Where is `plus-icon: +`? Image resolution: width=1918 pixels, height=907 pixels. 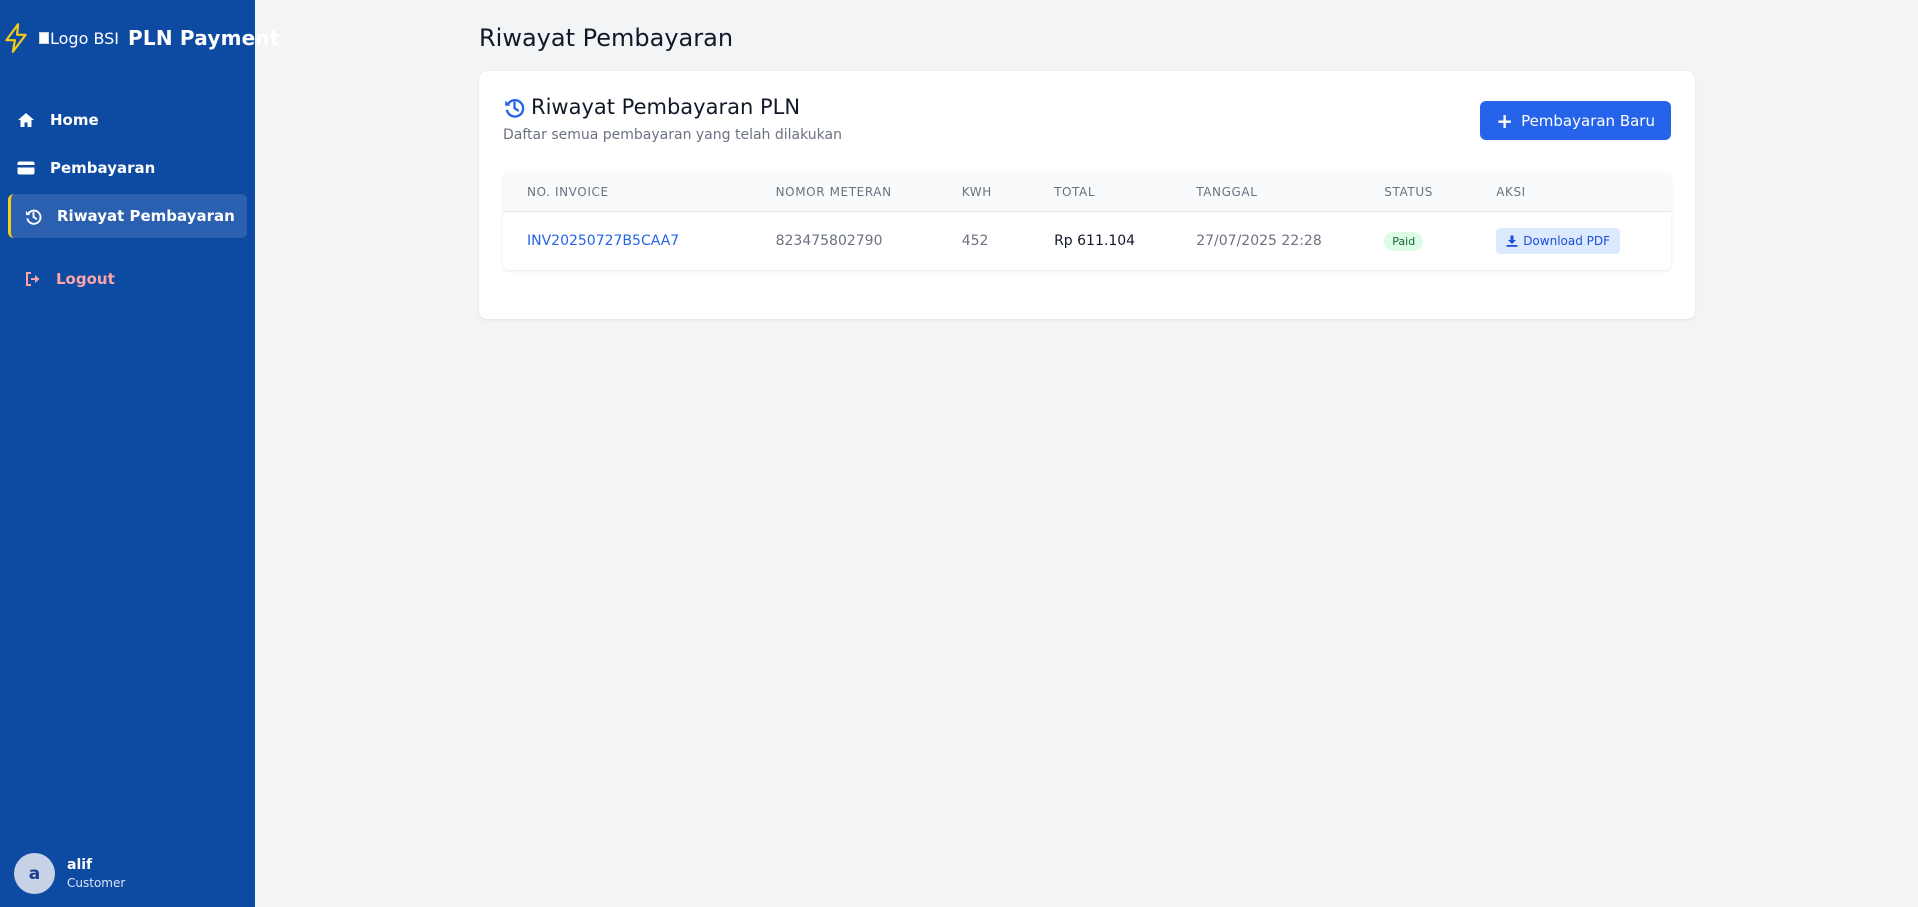
plus-icon: + is located at coordinates (1505, 120).